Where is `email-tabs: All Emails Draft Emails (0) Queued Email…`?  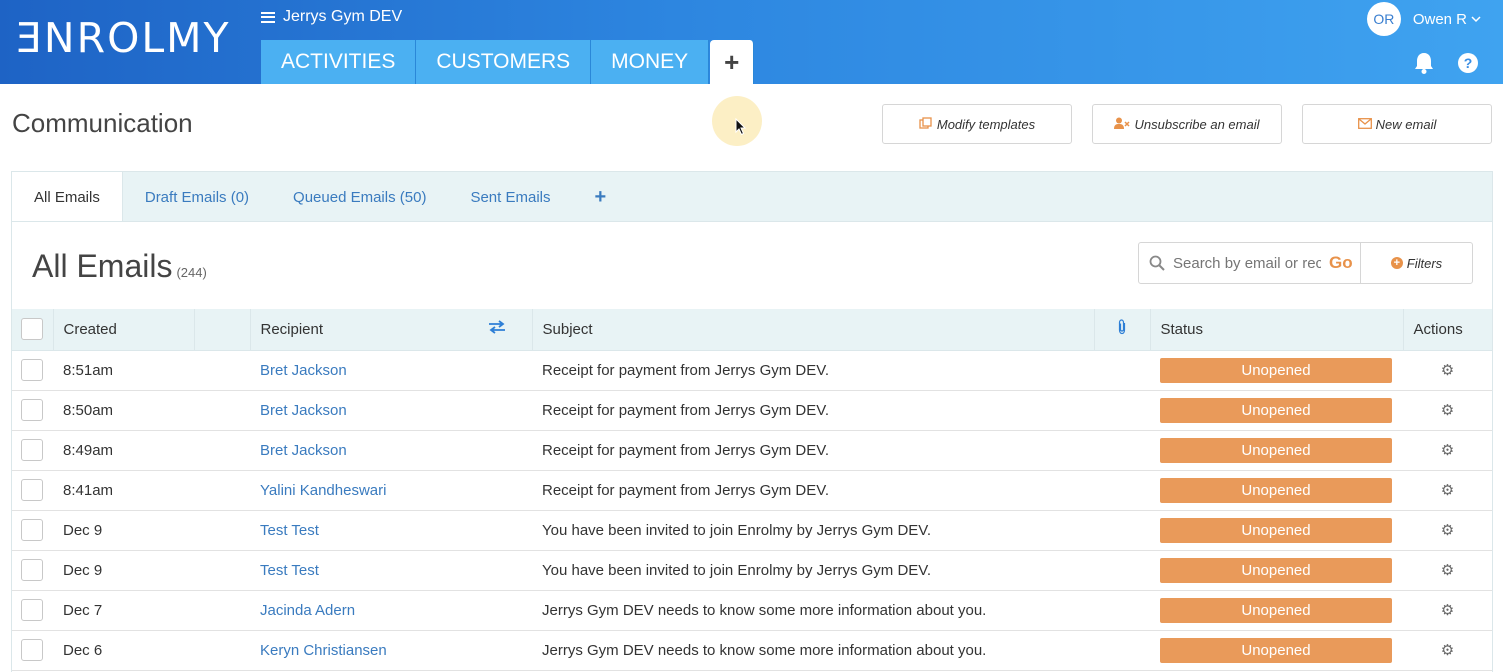 email-tabs: All Emails Draft Emails (0) Queued Email… is located at coordinates (752, 197).